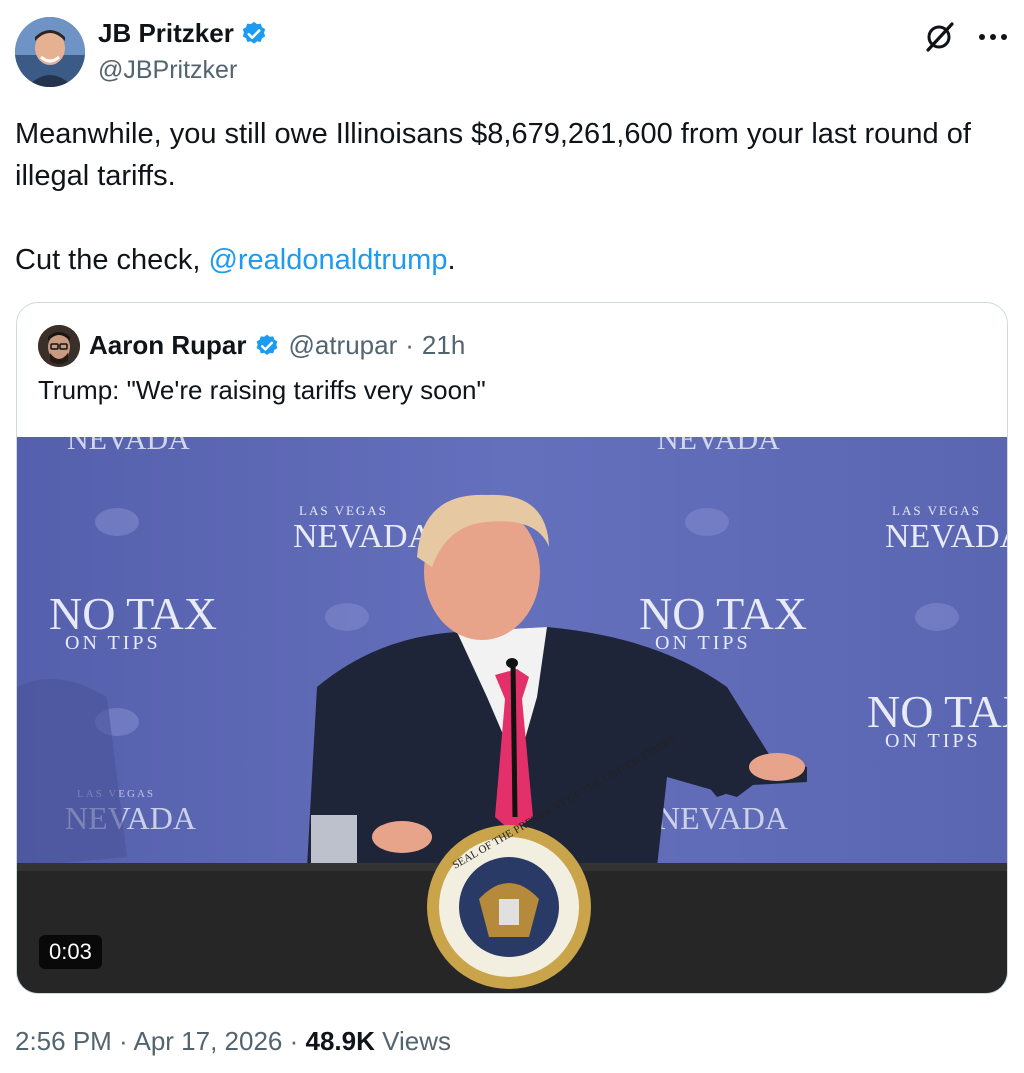 This screenshot has width=1024, height=1073. What do you see at coordinates (112, 260) in the screenshot?
I see `tweet-line-2-prefix: Cut the check,` at bounding box center [112, 260].